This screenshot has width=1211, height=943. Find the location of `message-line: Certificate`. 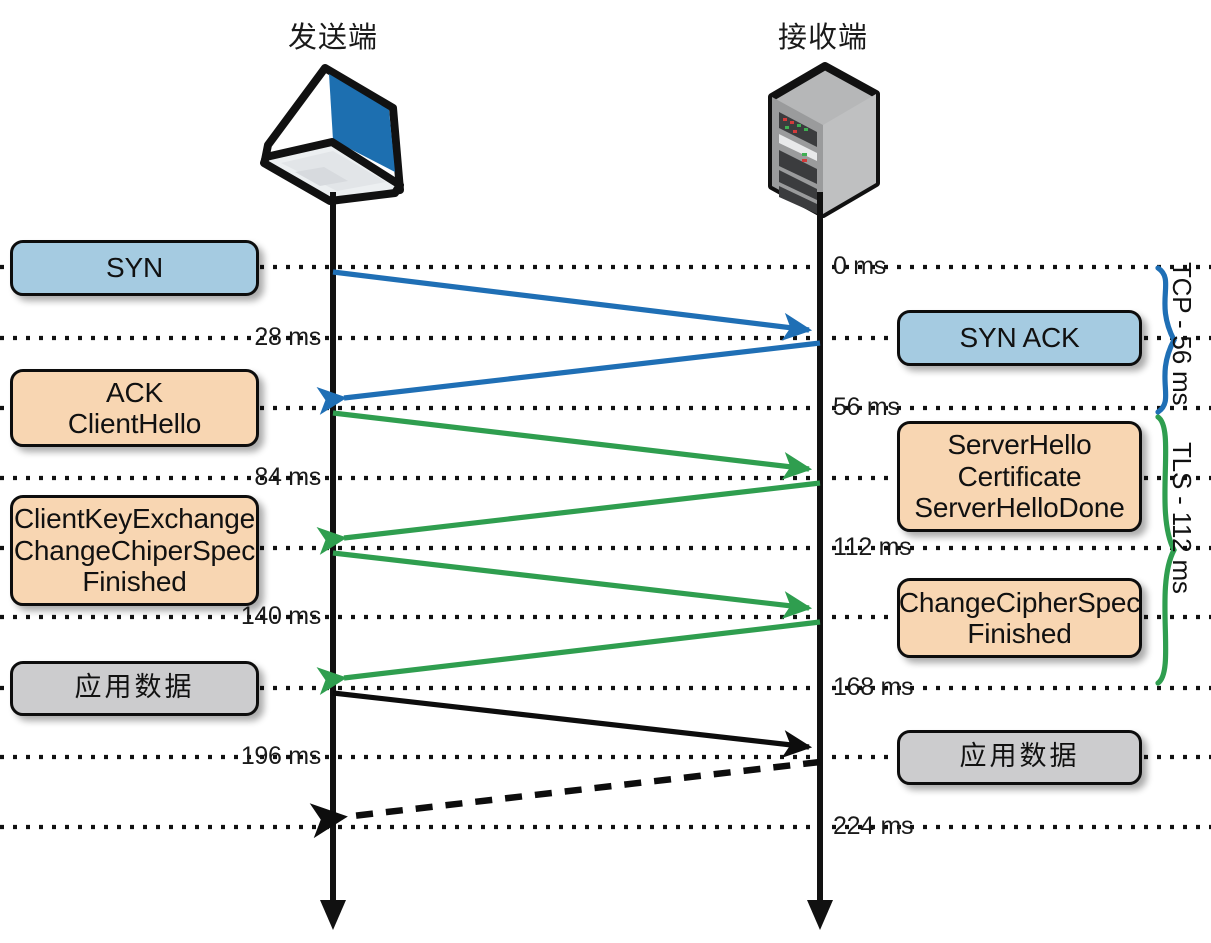

message-line: Certificate is located at coordinates (1019, 476).